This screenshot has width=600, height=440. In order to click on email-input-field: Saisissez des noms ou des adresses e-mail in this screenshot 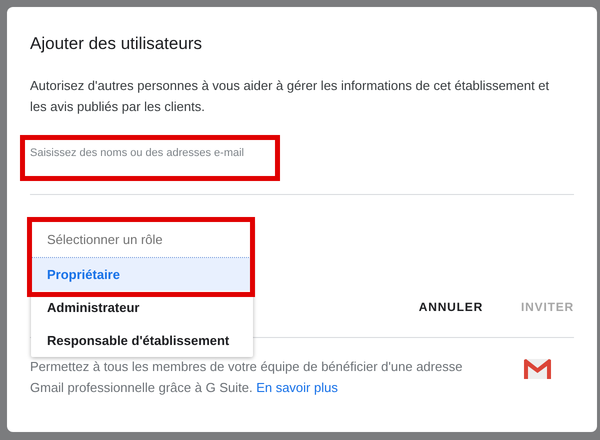, I will do `click(302, 169)`.